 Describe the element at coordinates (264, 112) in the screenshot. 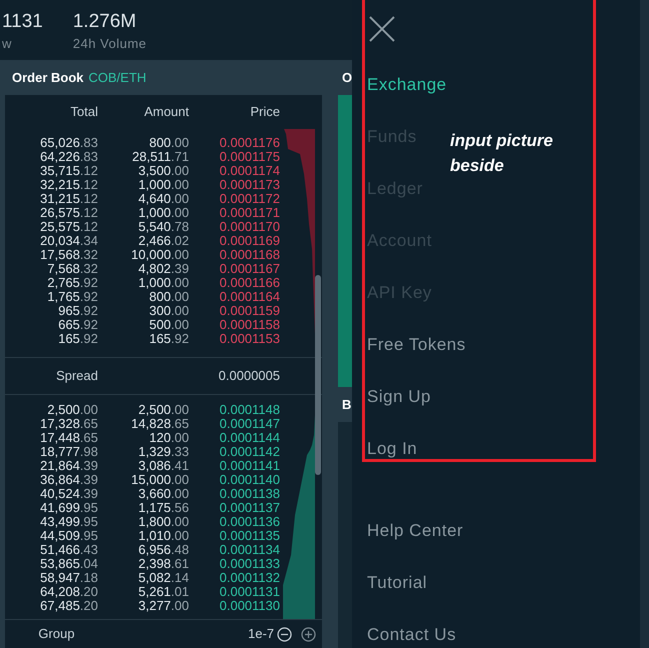

I see `column-header: Price` at that location.